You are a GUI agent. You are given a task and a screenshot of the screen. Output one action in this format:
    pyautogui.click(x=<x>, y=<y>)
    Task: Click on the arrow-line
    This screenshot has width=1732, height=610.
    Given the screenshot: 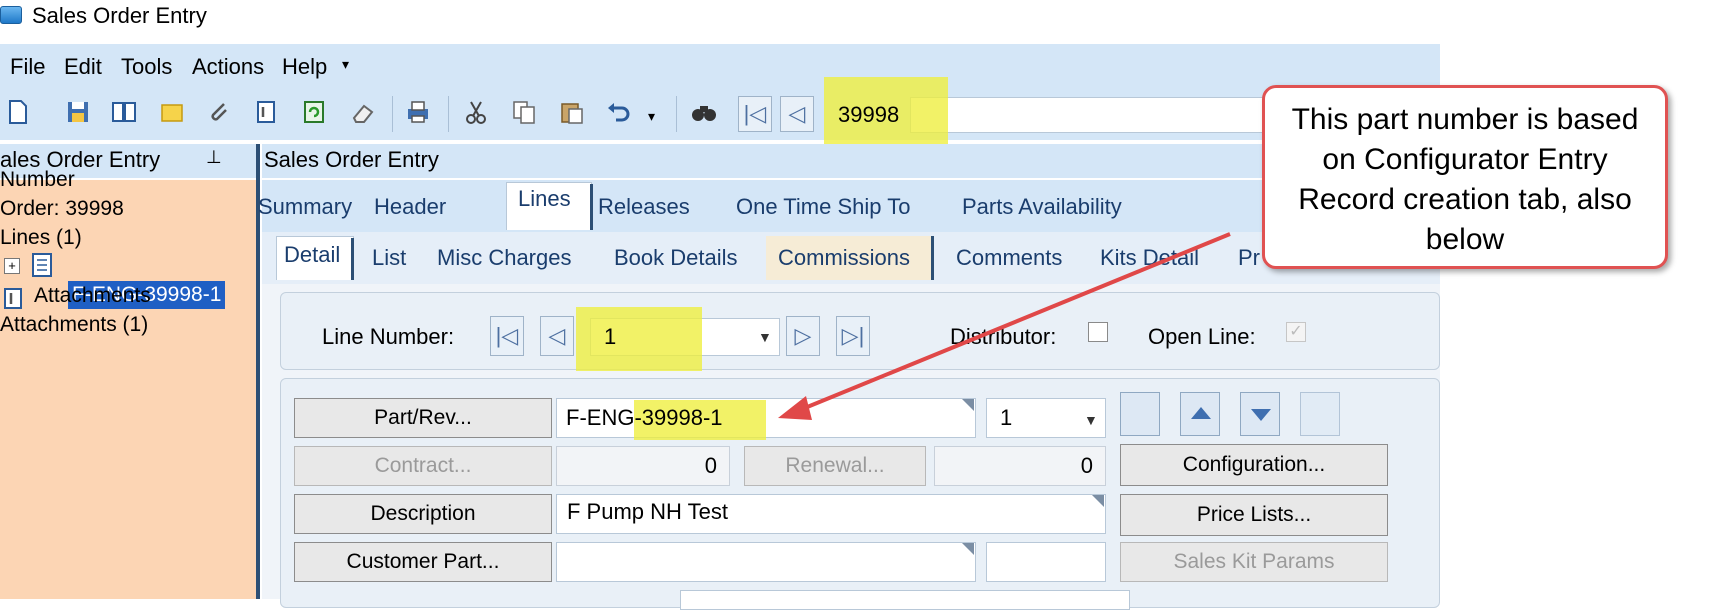 What is the action you would take?
    pyautogui.click(x=1012, y=323)
    